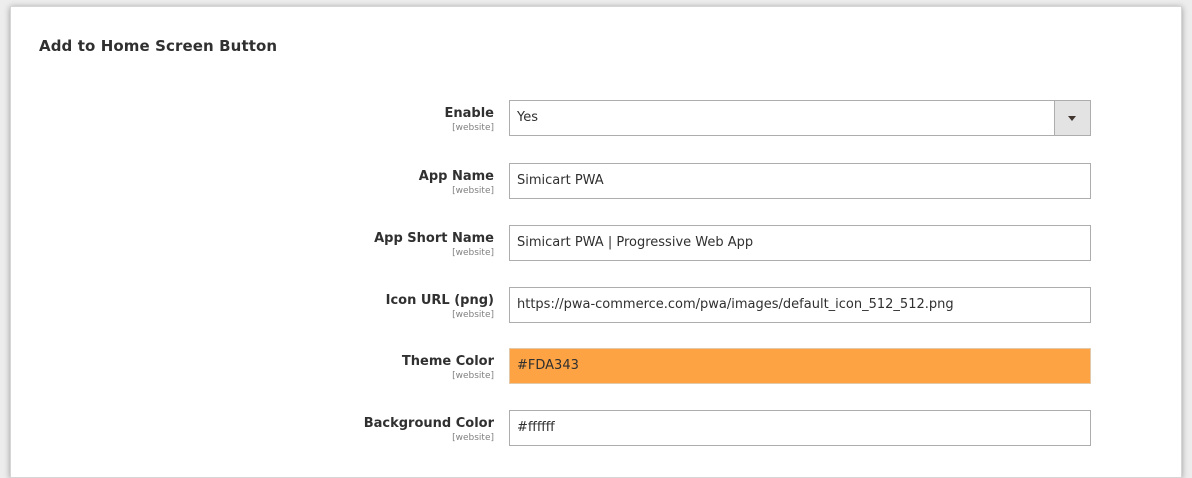  Describe the element at coordinates (473, 253) in the screenshot. I see `app-short-name-scope: [website]` at that location.